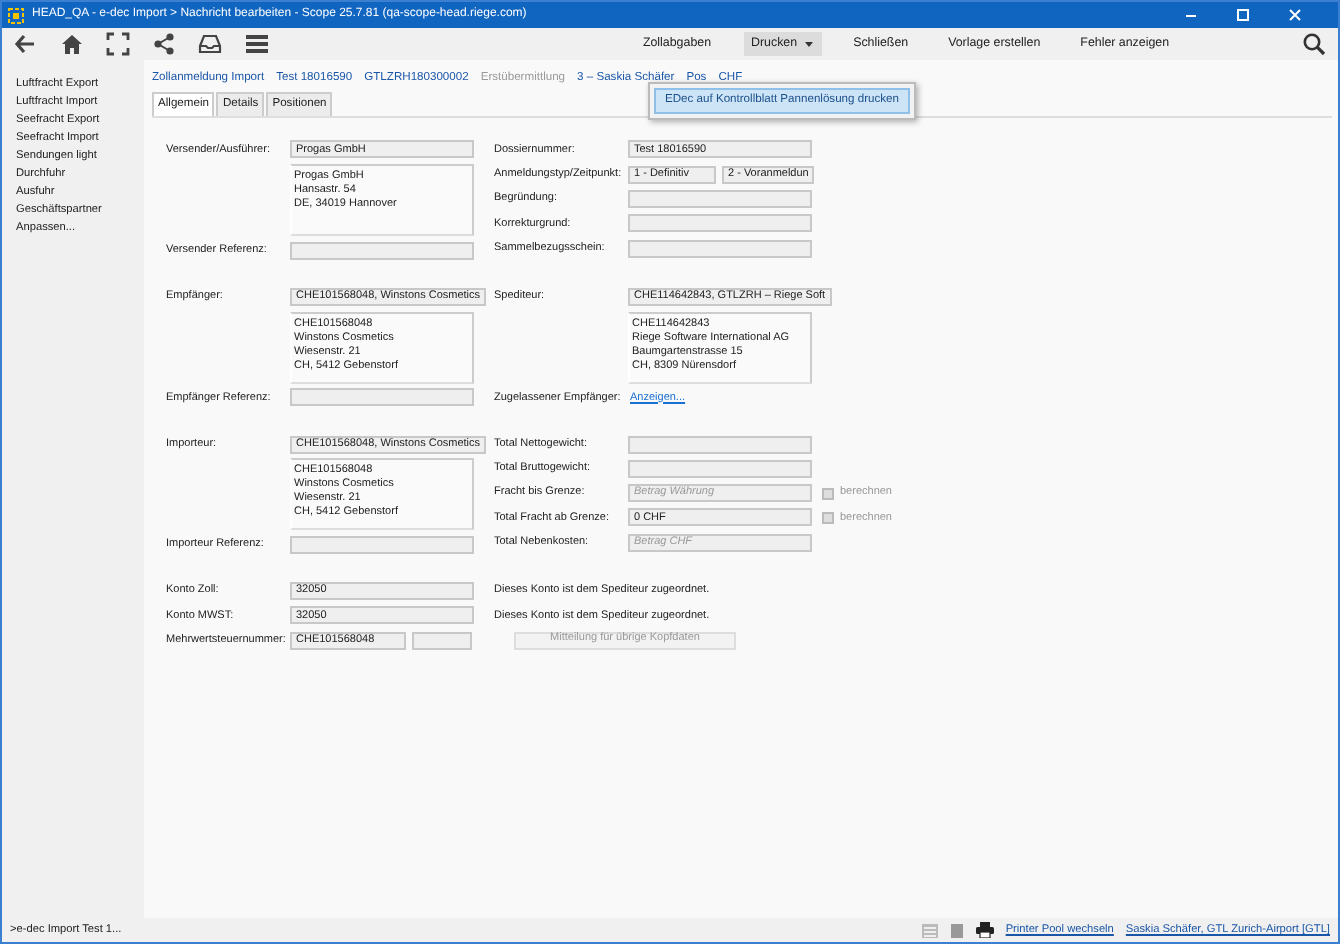 Image resolution: width=1340 pixels, height=944 pixels. What do you see at coordinates (73, 44) in the screenshot?
I see `home-icon` at bounding box center [73, 44].